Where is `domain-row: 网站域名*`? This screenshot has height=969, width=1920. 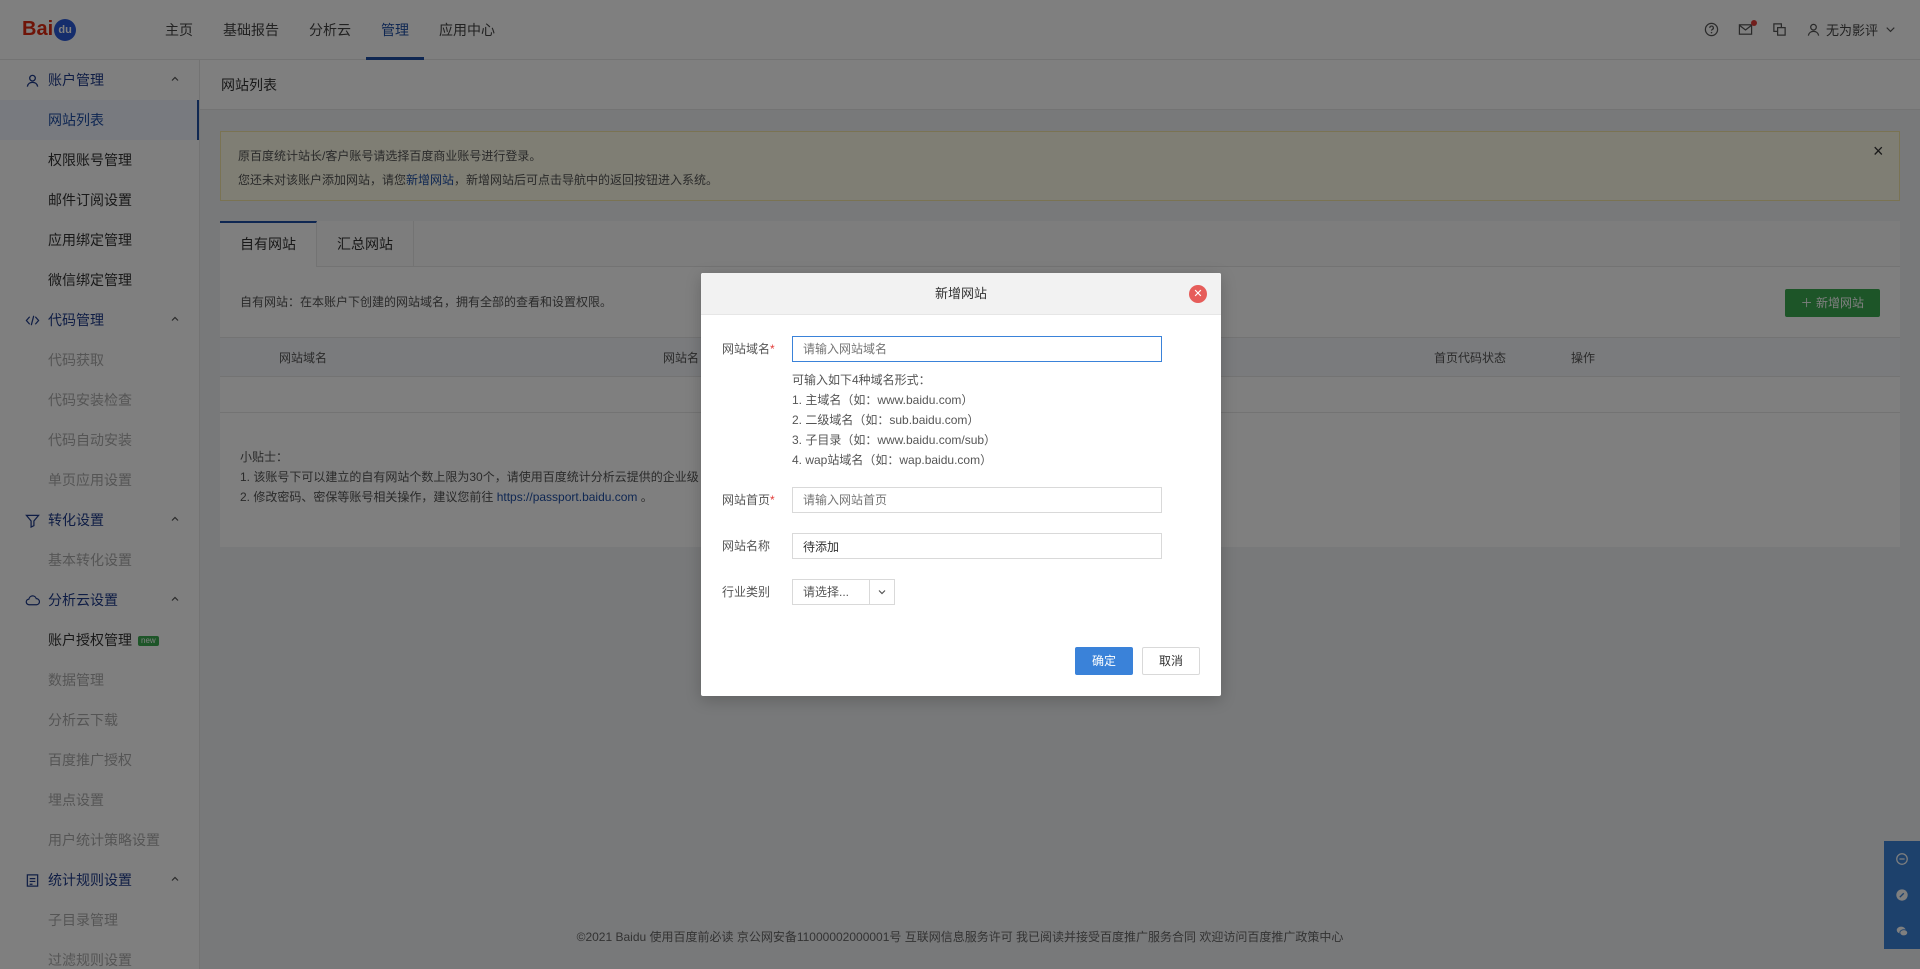 domain-row: 网站域名* is located at coordinates (971, 349).